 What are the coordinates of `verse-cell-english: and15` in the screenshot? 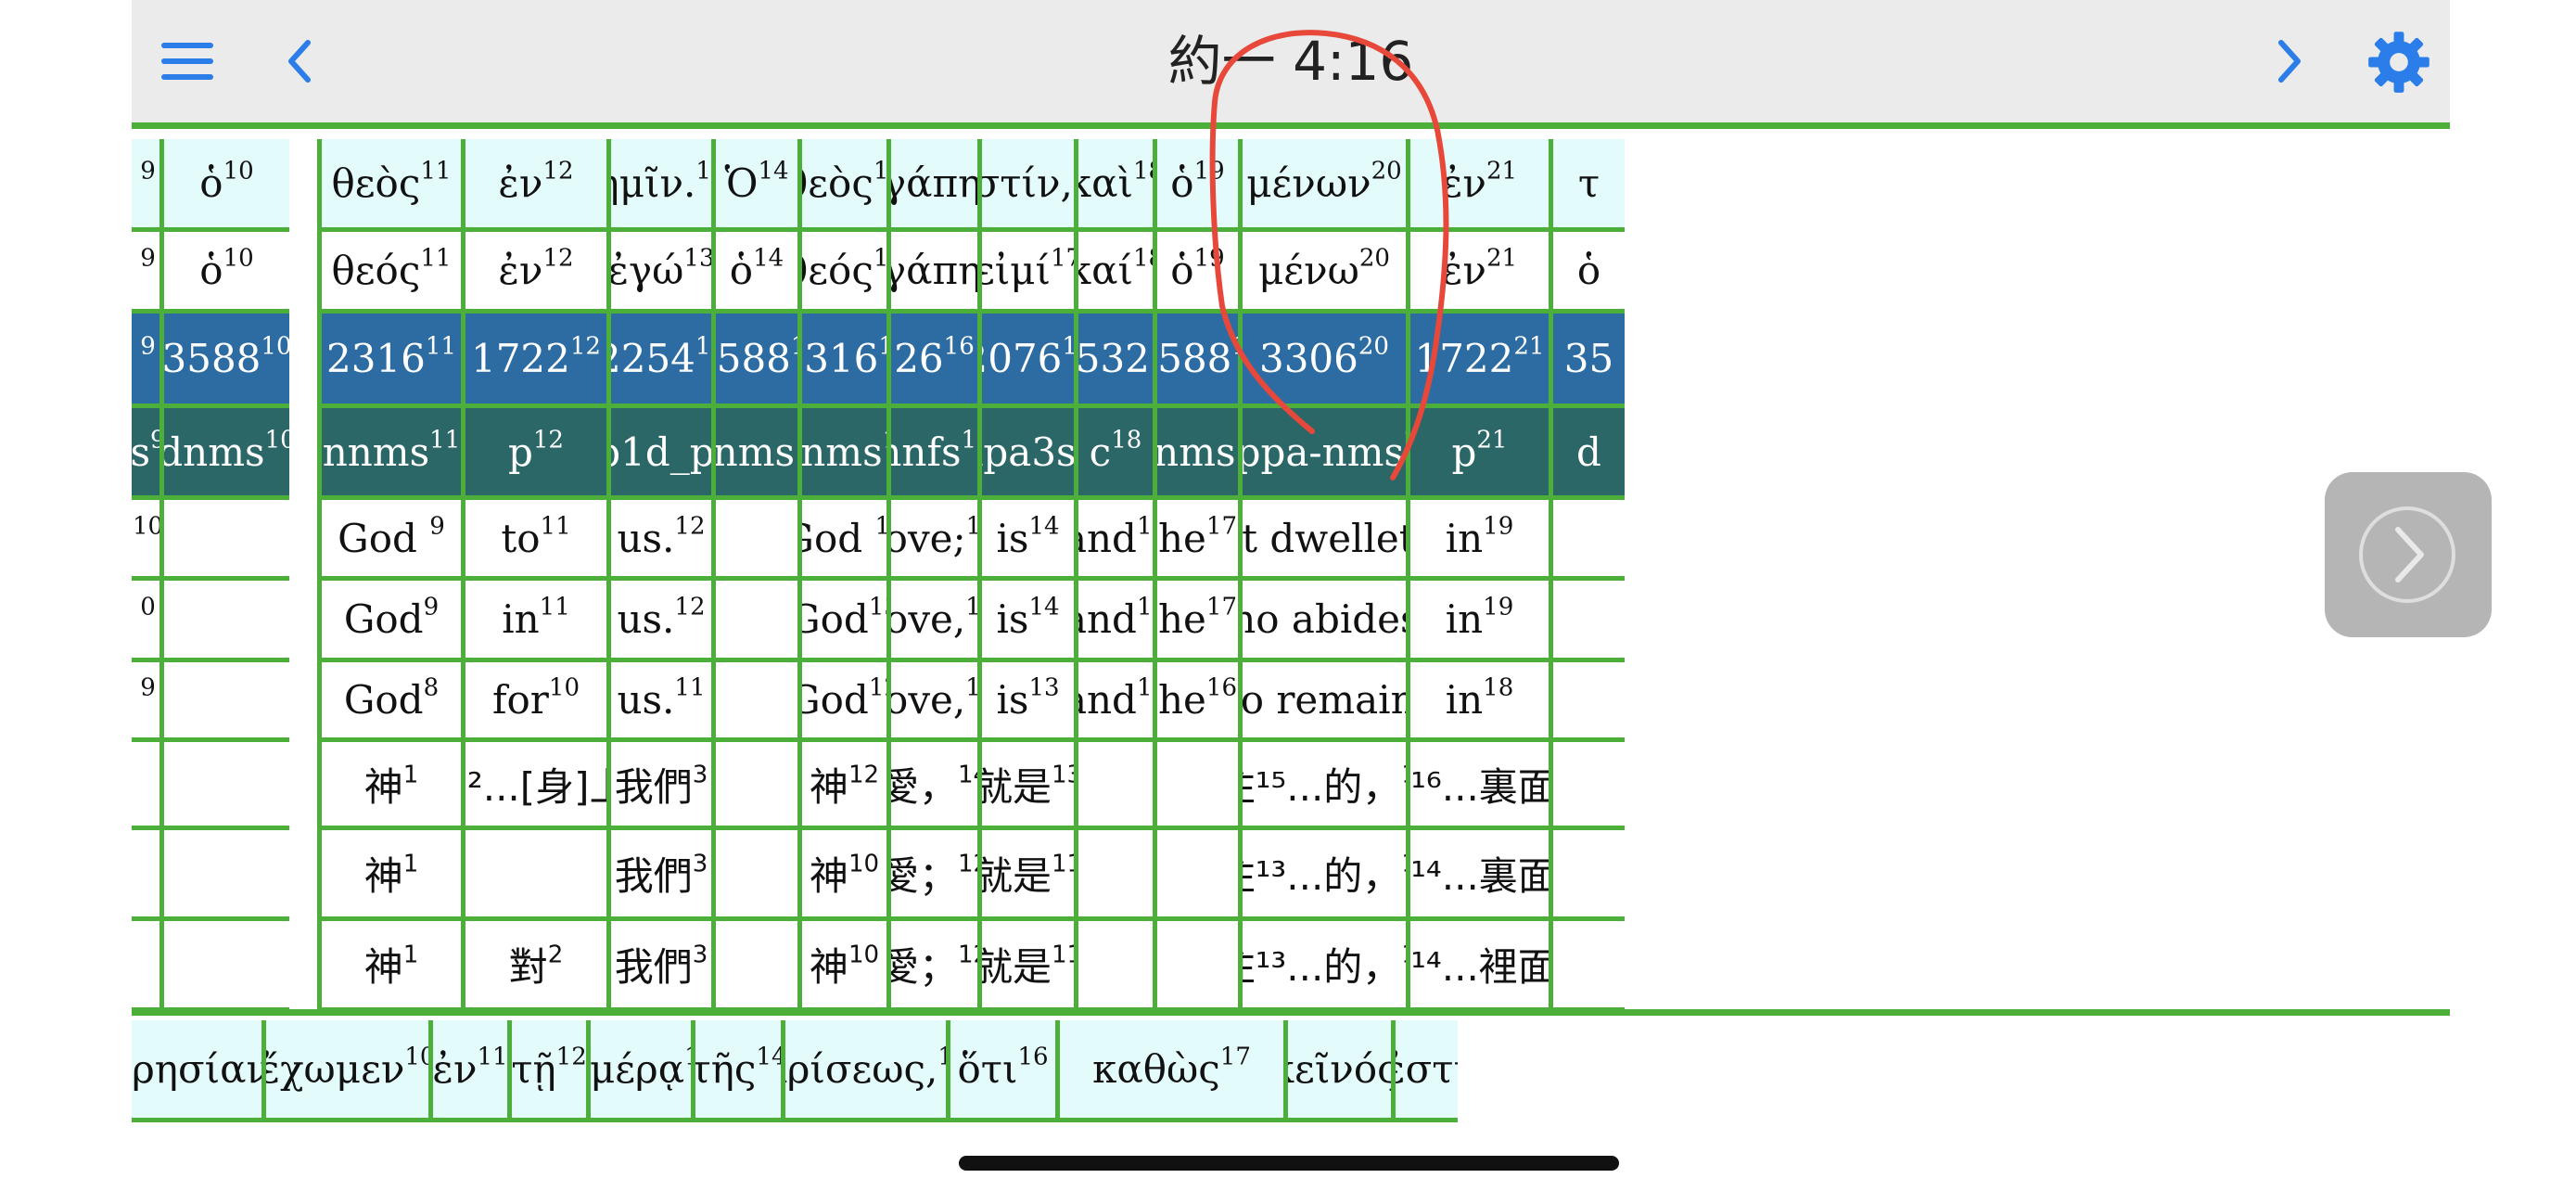 It's located at (1113, 702).